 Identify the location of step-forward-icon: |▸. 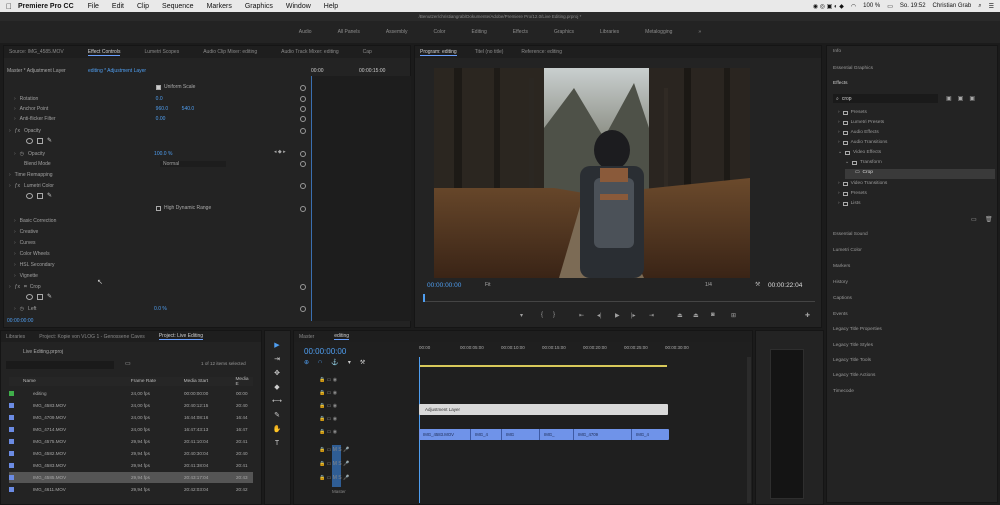
(633, 315).